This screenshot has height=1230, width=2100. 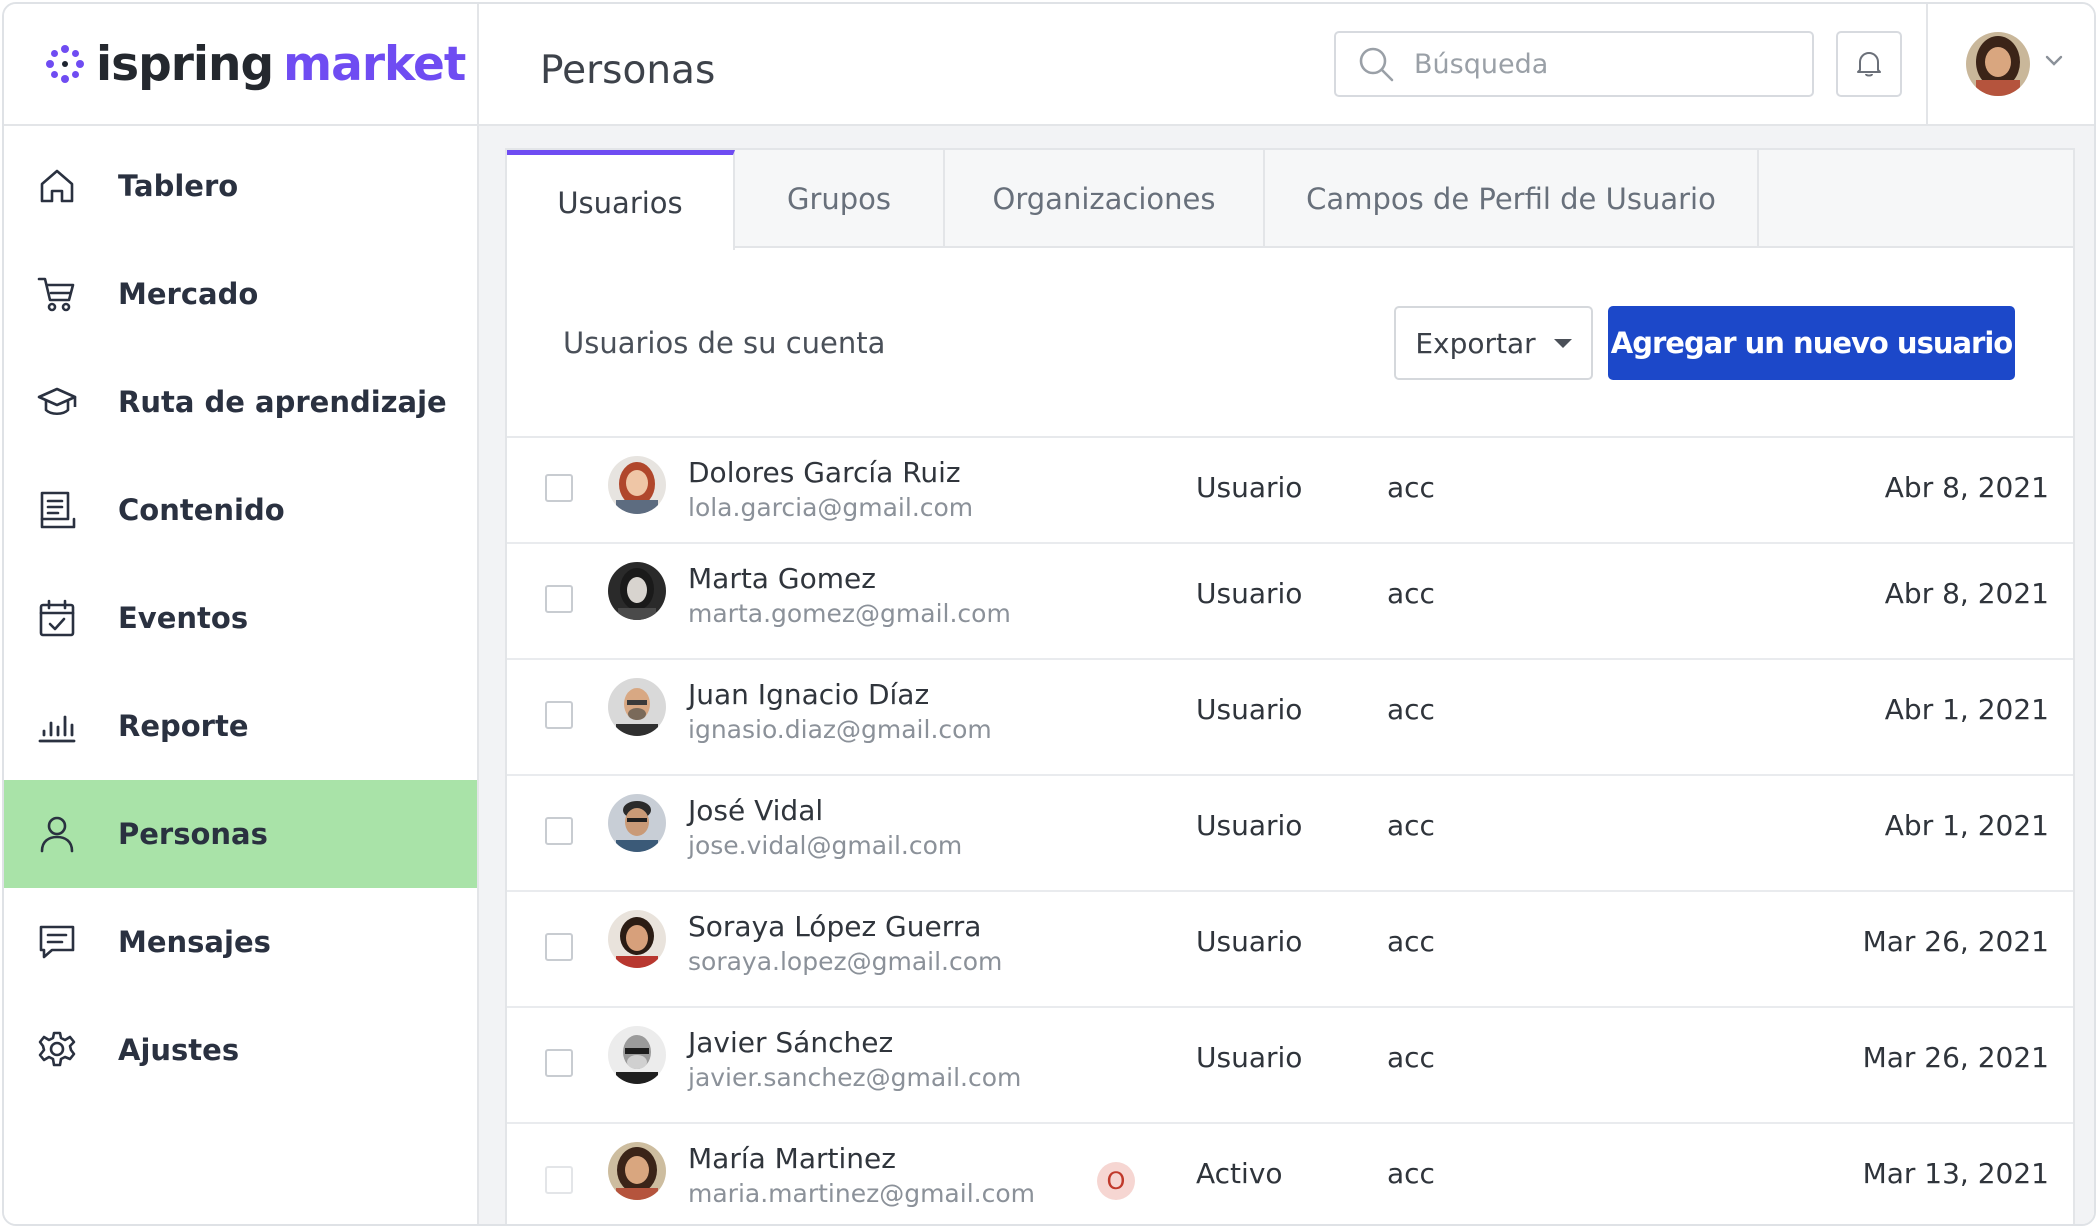 I want to click on sidebar-item-contenido: Contenido, so click(x=240, y=510).